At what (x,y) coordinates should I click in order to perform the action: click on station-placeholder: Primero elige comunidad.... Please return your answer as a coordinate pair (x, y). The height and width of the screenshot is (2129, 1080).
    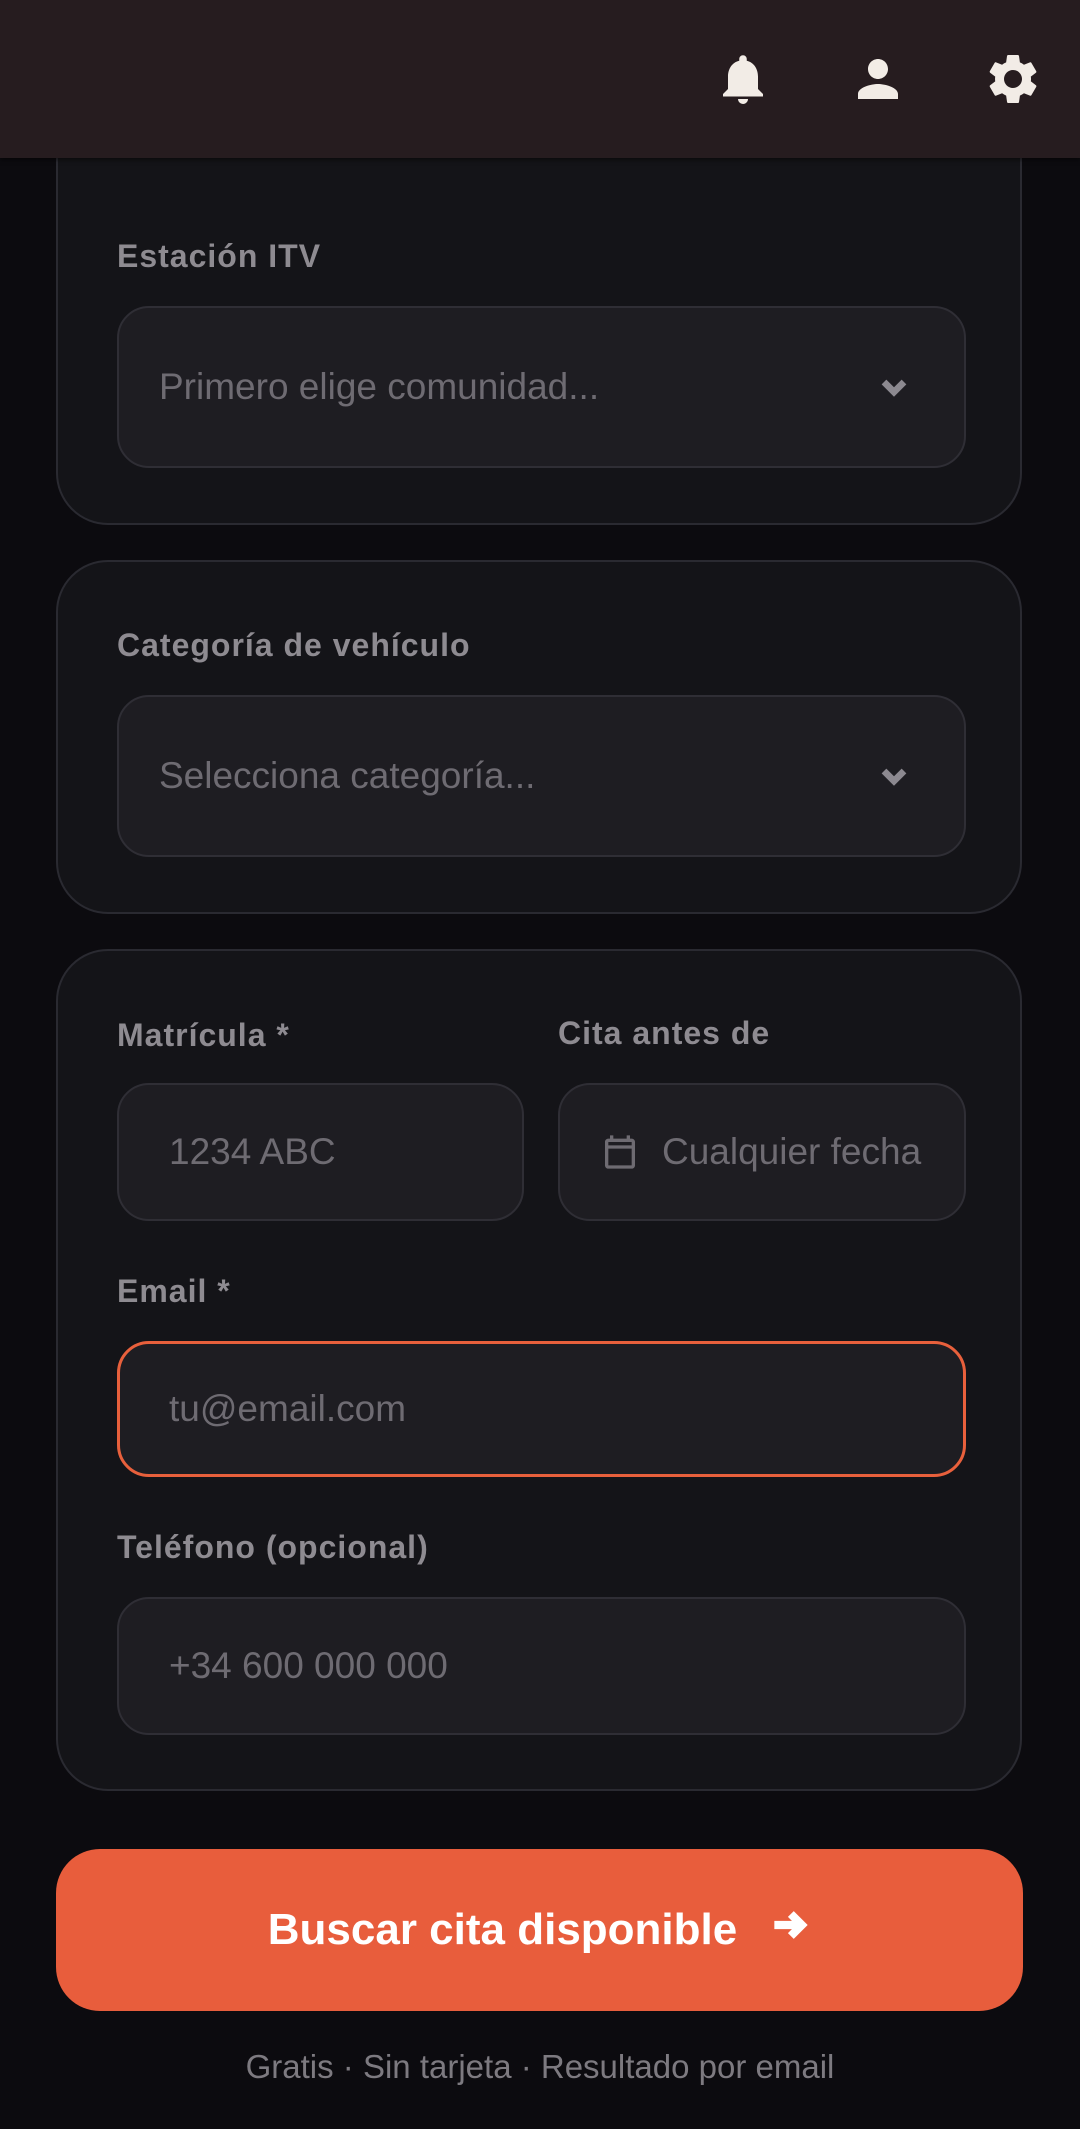
    Looking at the image, I should click on (379, 386).